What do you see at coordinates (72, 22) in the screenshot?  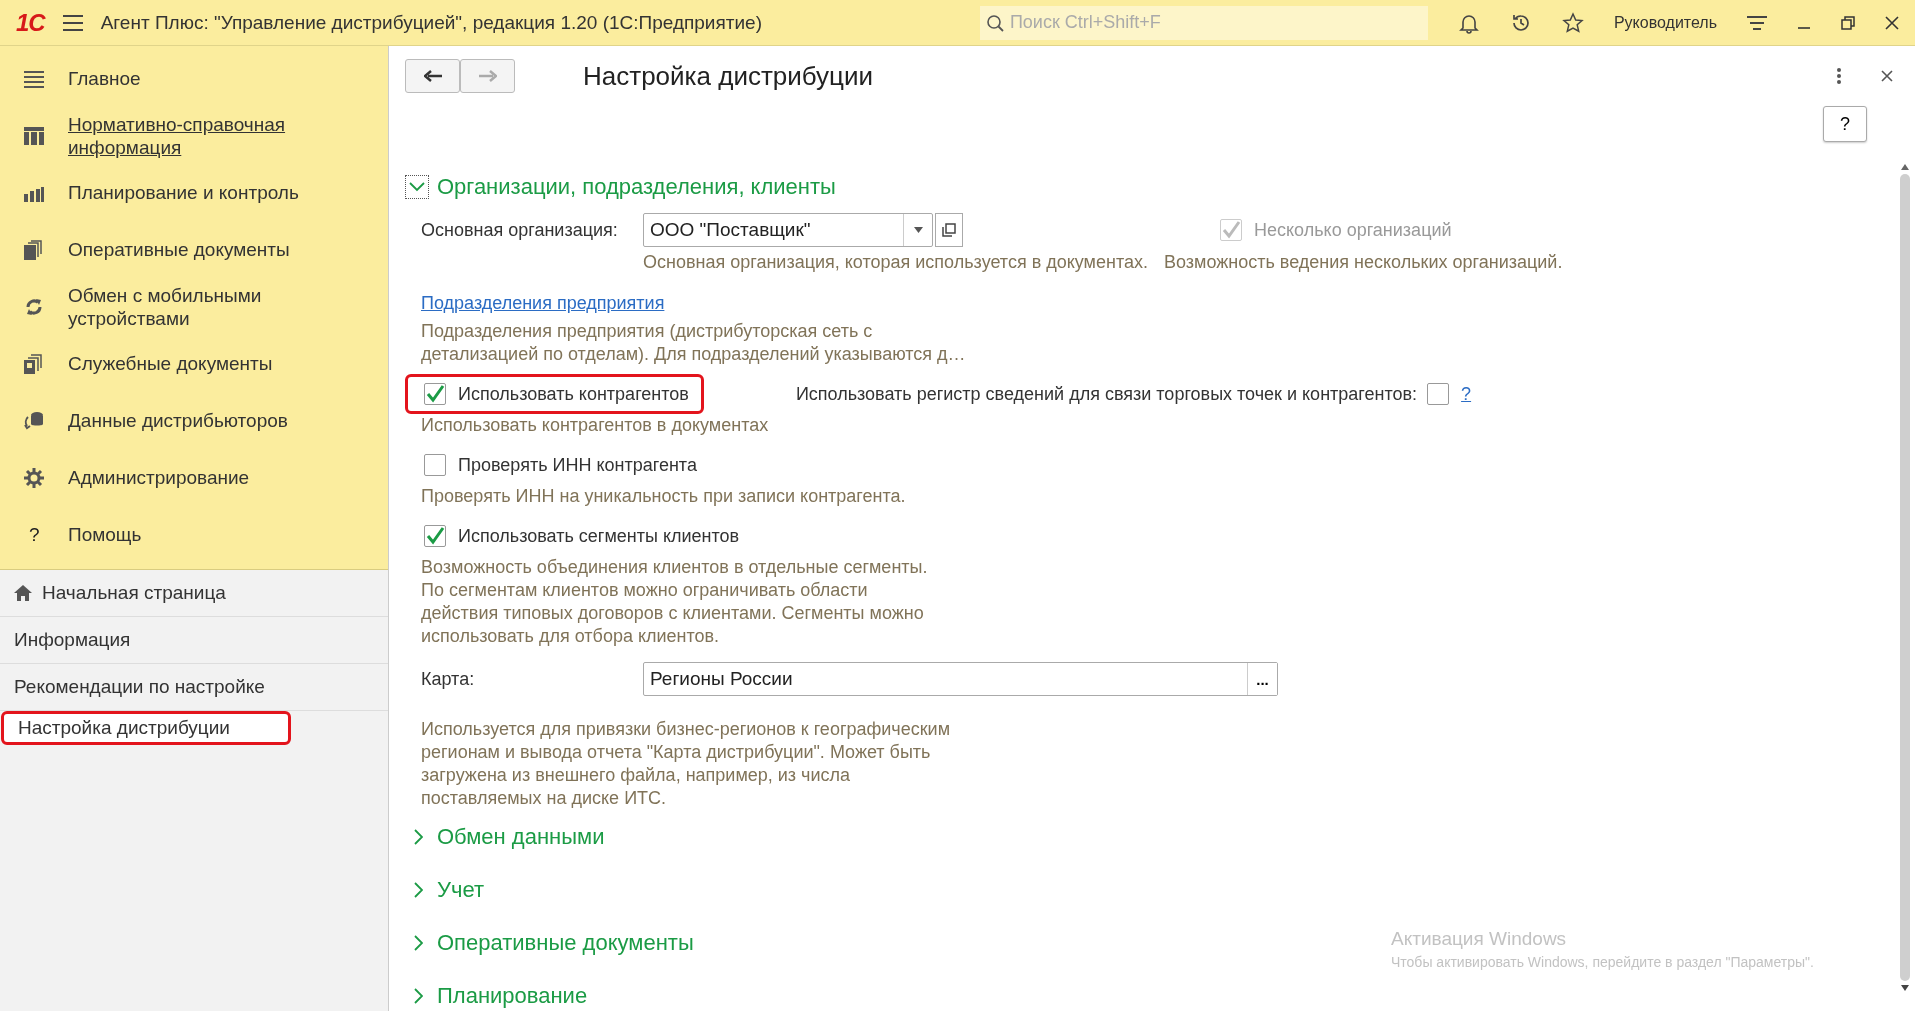 I see `menu-icon` at bounding box center [72, 22].